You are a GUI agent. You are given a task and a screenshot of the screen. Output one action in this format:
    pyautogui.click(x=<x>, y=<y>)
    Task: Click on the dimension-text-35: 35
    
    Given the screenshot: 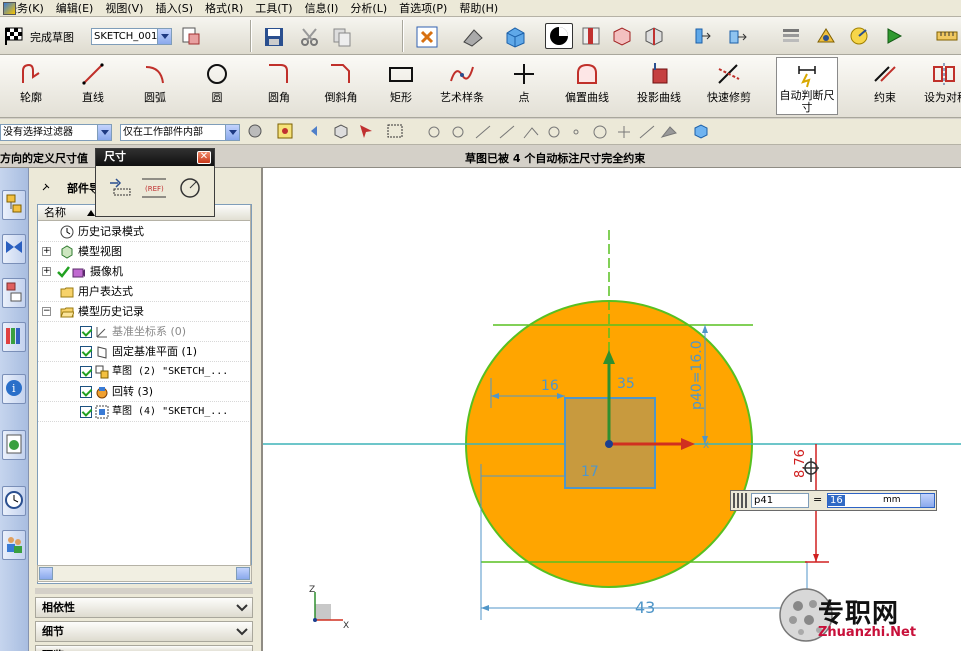 What is the action you would take?
    pyautogui.click(x=626, y=384)
    